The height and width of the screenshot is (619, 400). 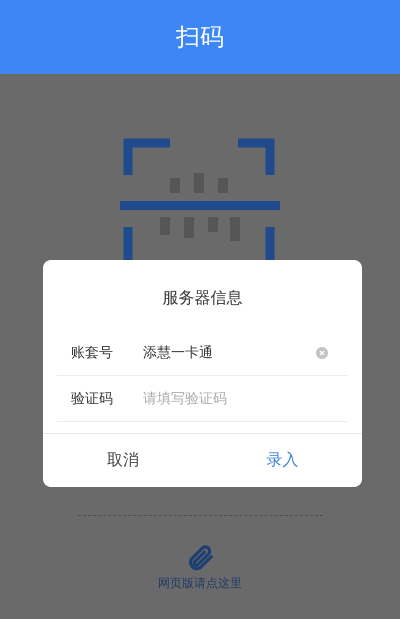 What do you see at coordinates (92, 353) in the screenshot?
I see `field-label: 账套号` at bounding box center [92, 353].